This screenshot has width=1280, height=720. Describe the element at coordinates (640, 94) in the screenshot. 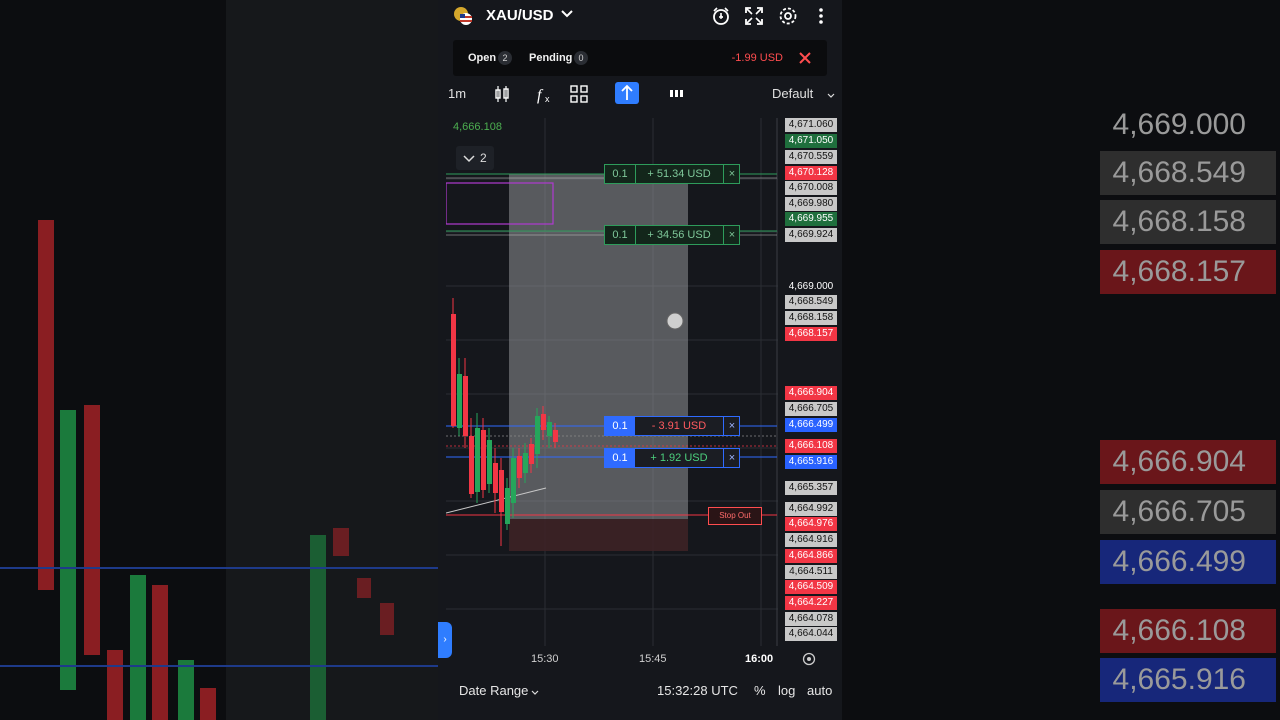

I see `chart-toolbar: 1m fx Default` at that location.